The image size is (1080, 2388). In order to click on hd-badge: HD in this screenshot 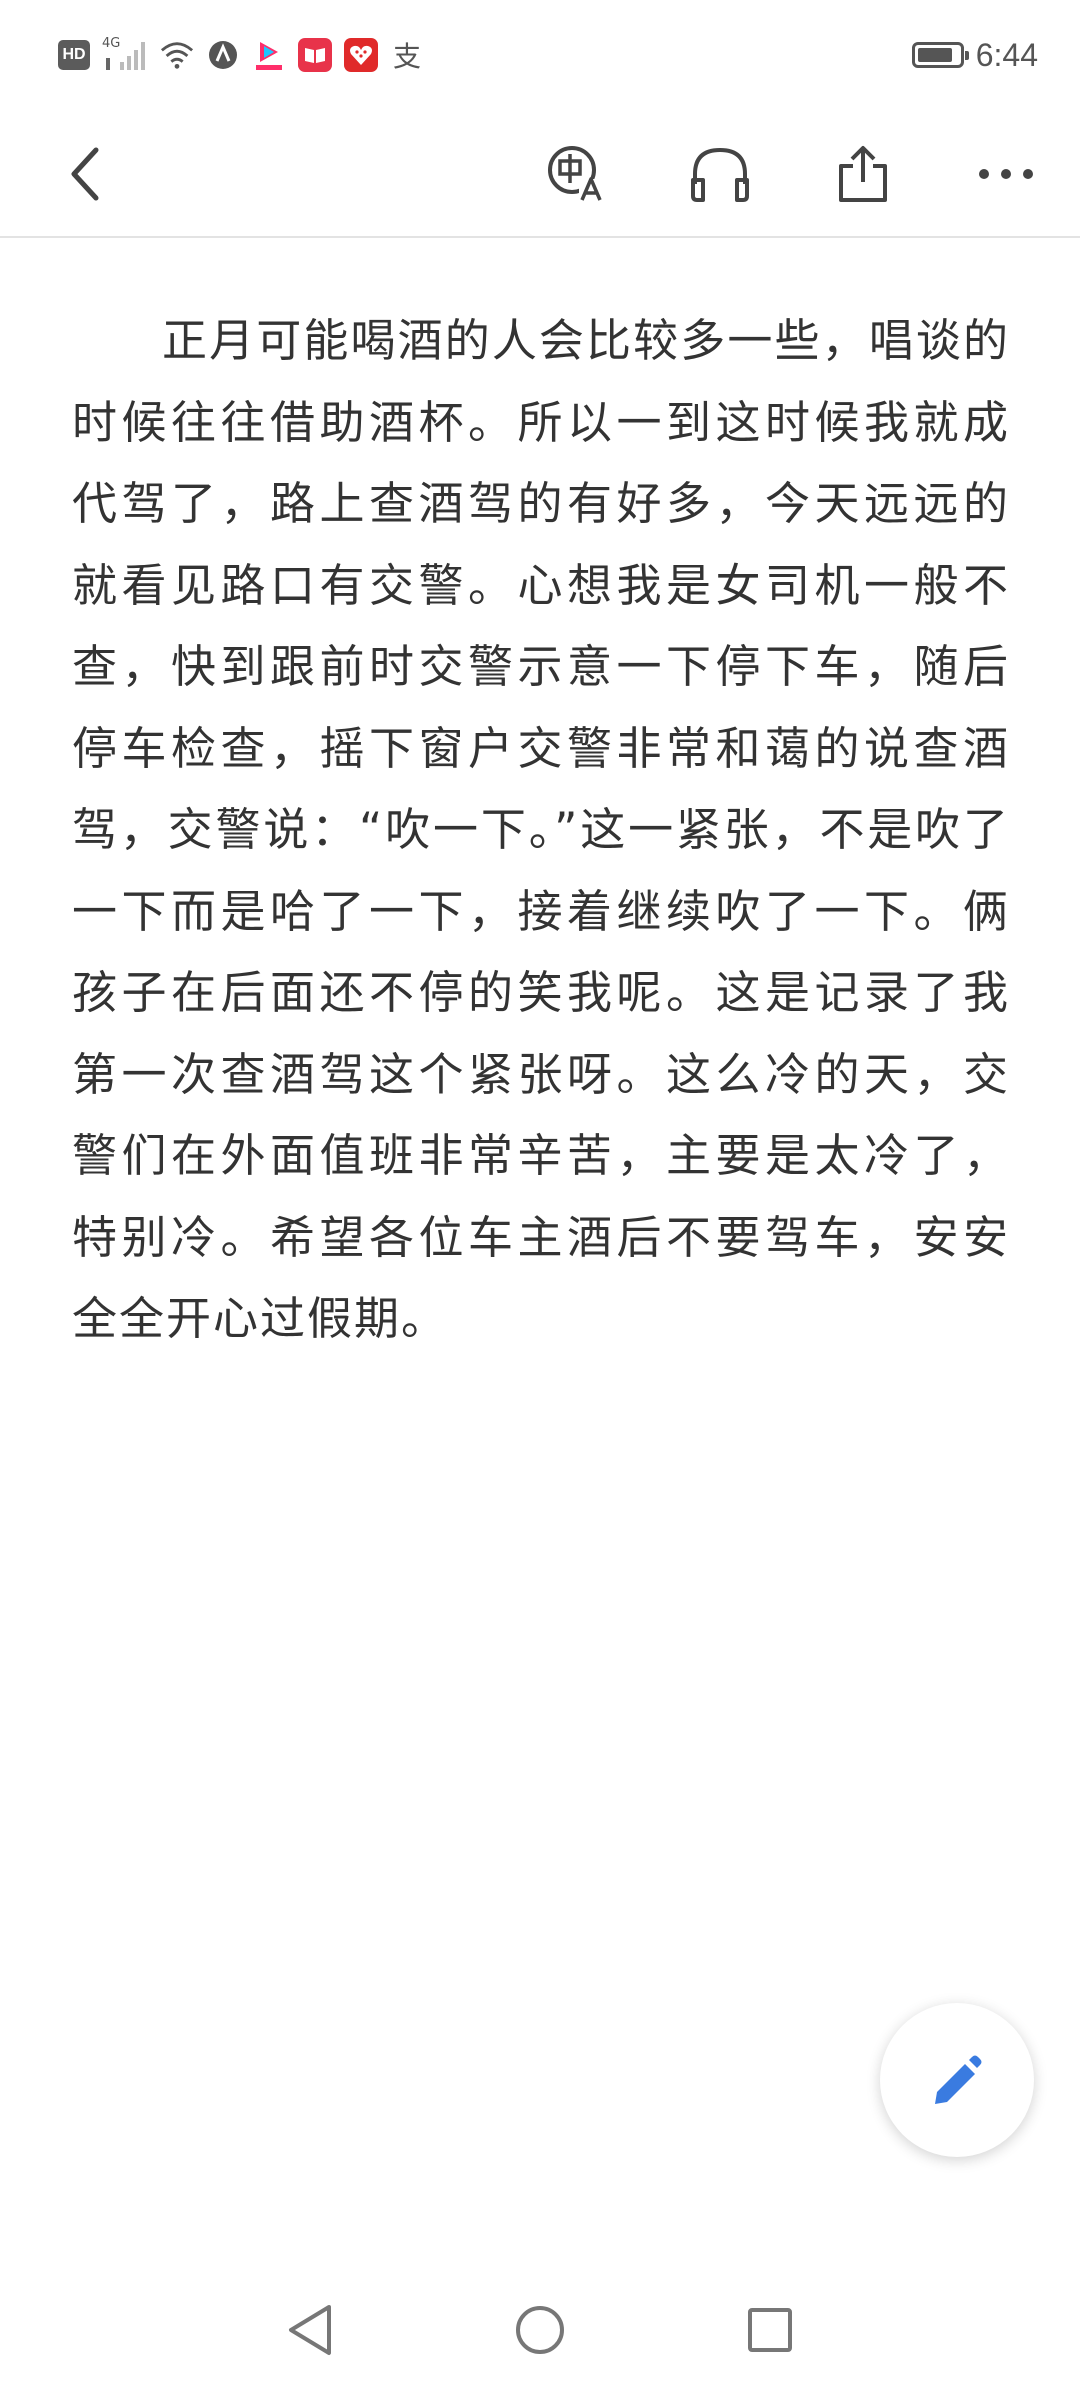, I will do `click(74, 55)`.